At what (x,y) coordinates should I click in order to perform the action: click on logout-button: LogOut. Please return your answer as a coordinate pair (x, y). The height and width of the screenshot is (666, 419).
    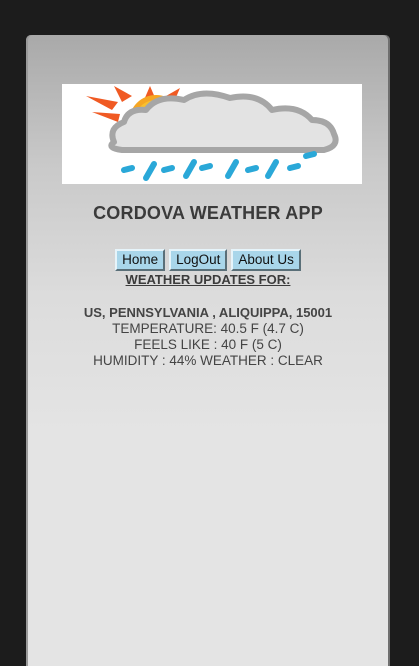
    Looking at the image, I should click on (198, 260).